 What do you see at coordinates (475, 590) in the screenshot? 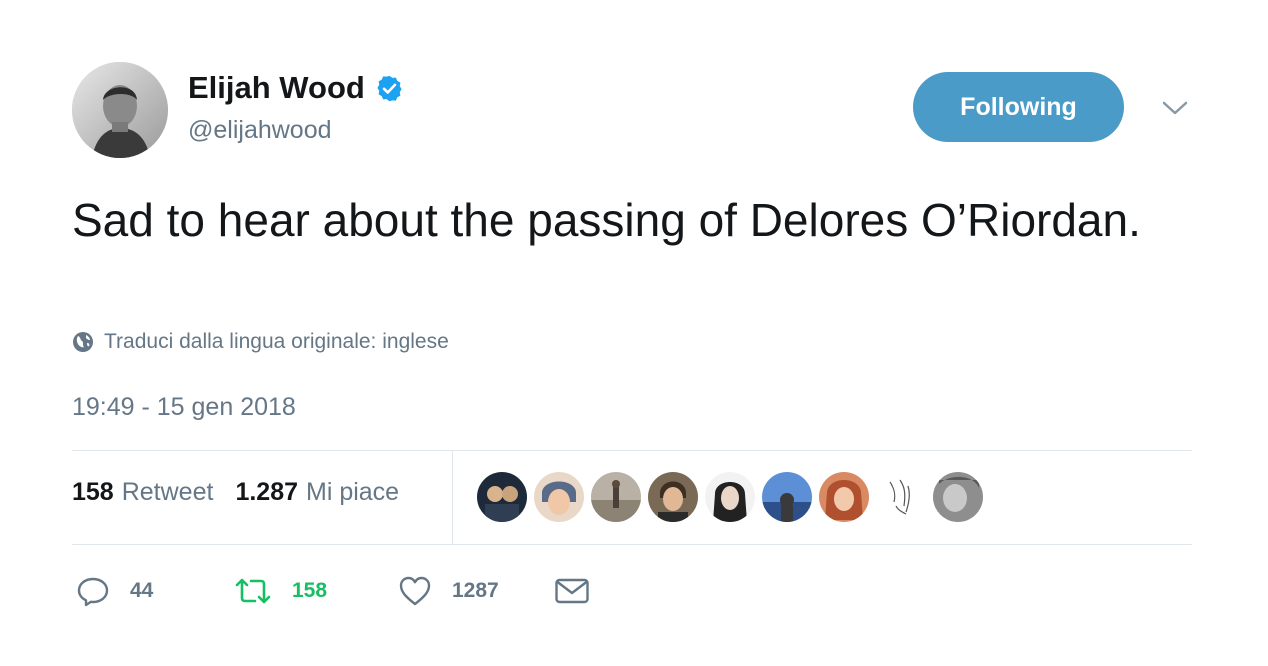
I see `like-count: 1287` at bounding box center [475, 590].